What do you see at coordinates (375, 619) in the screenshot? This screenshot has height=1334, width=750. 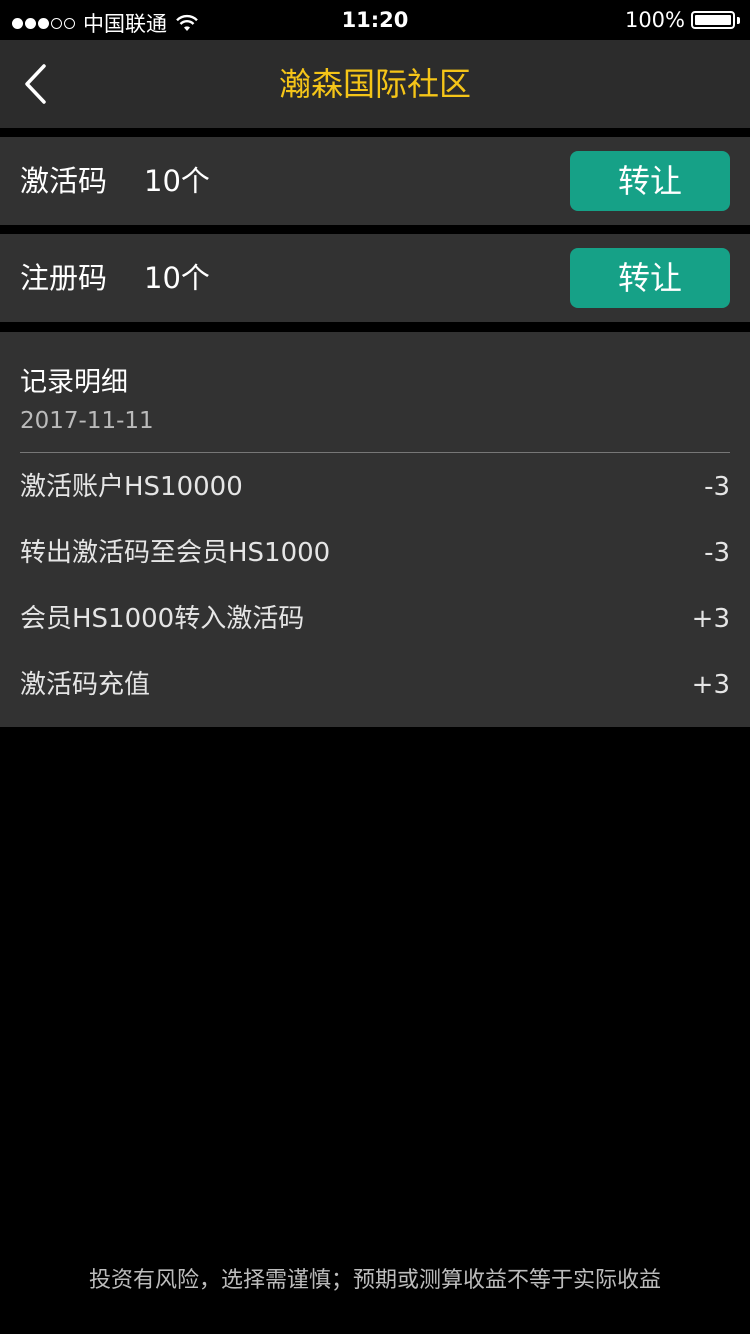 I see `record-item: 会员HS1000转入激活码 +3` at bounding box center [375, 619].